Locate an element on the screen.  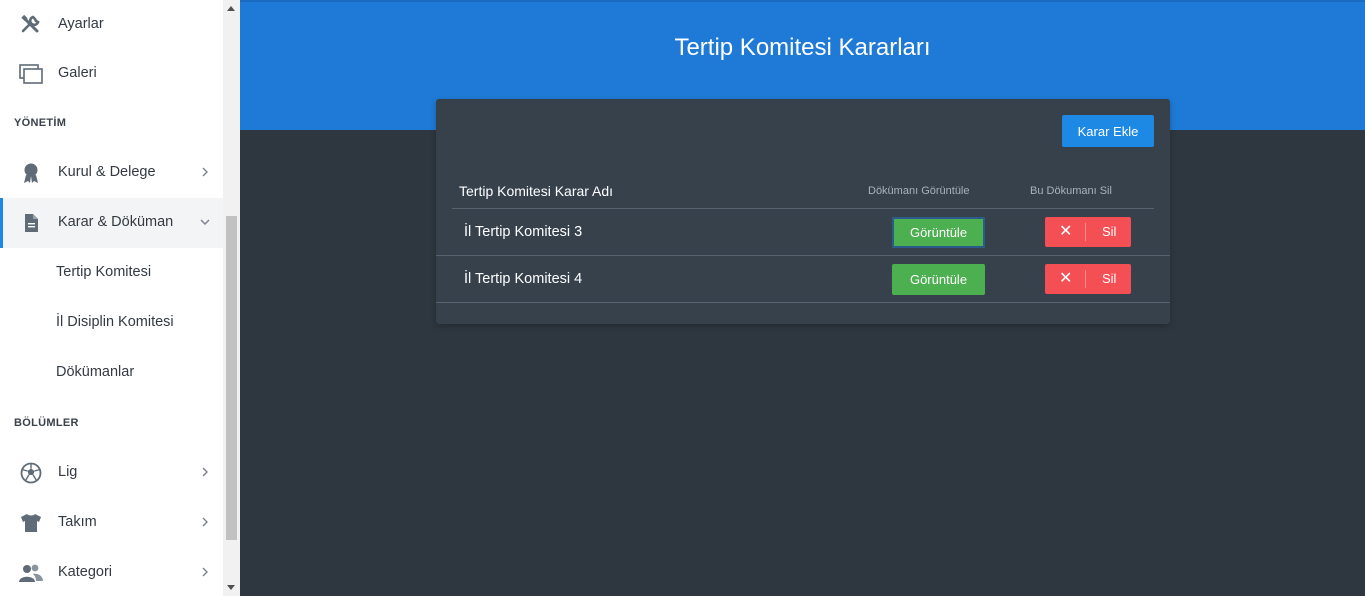
scrollbar-thumb is located at coordinates (231, 378).